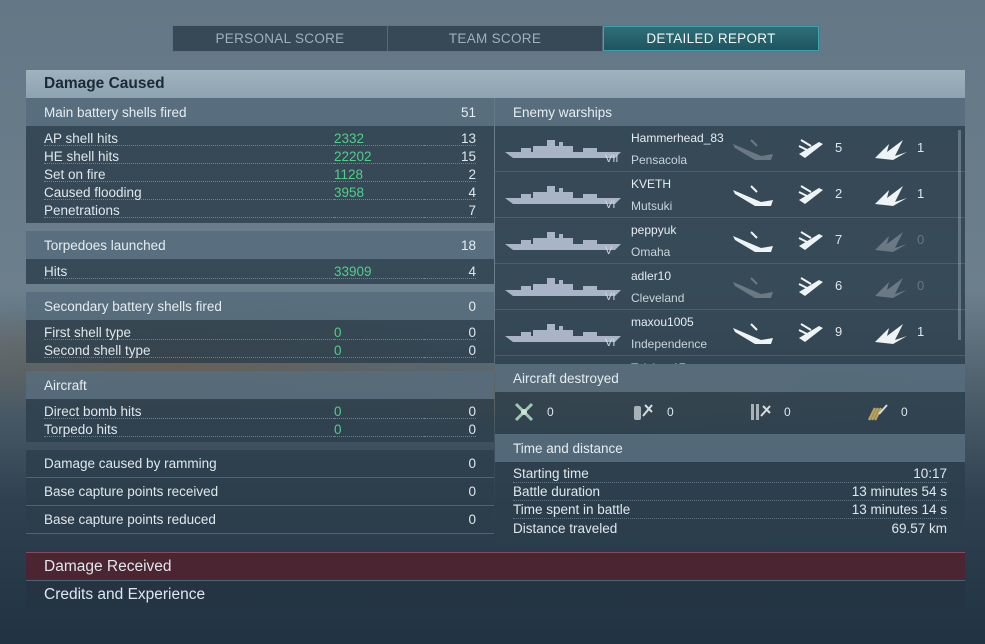 The height and width of the screenshot is (644, 985). I want to click on capture-reduced-row: Base capture points reduced 0, so click(260, 520).